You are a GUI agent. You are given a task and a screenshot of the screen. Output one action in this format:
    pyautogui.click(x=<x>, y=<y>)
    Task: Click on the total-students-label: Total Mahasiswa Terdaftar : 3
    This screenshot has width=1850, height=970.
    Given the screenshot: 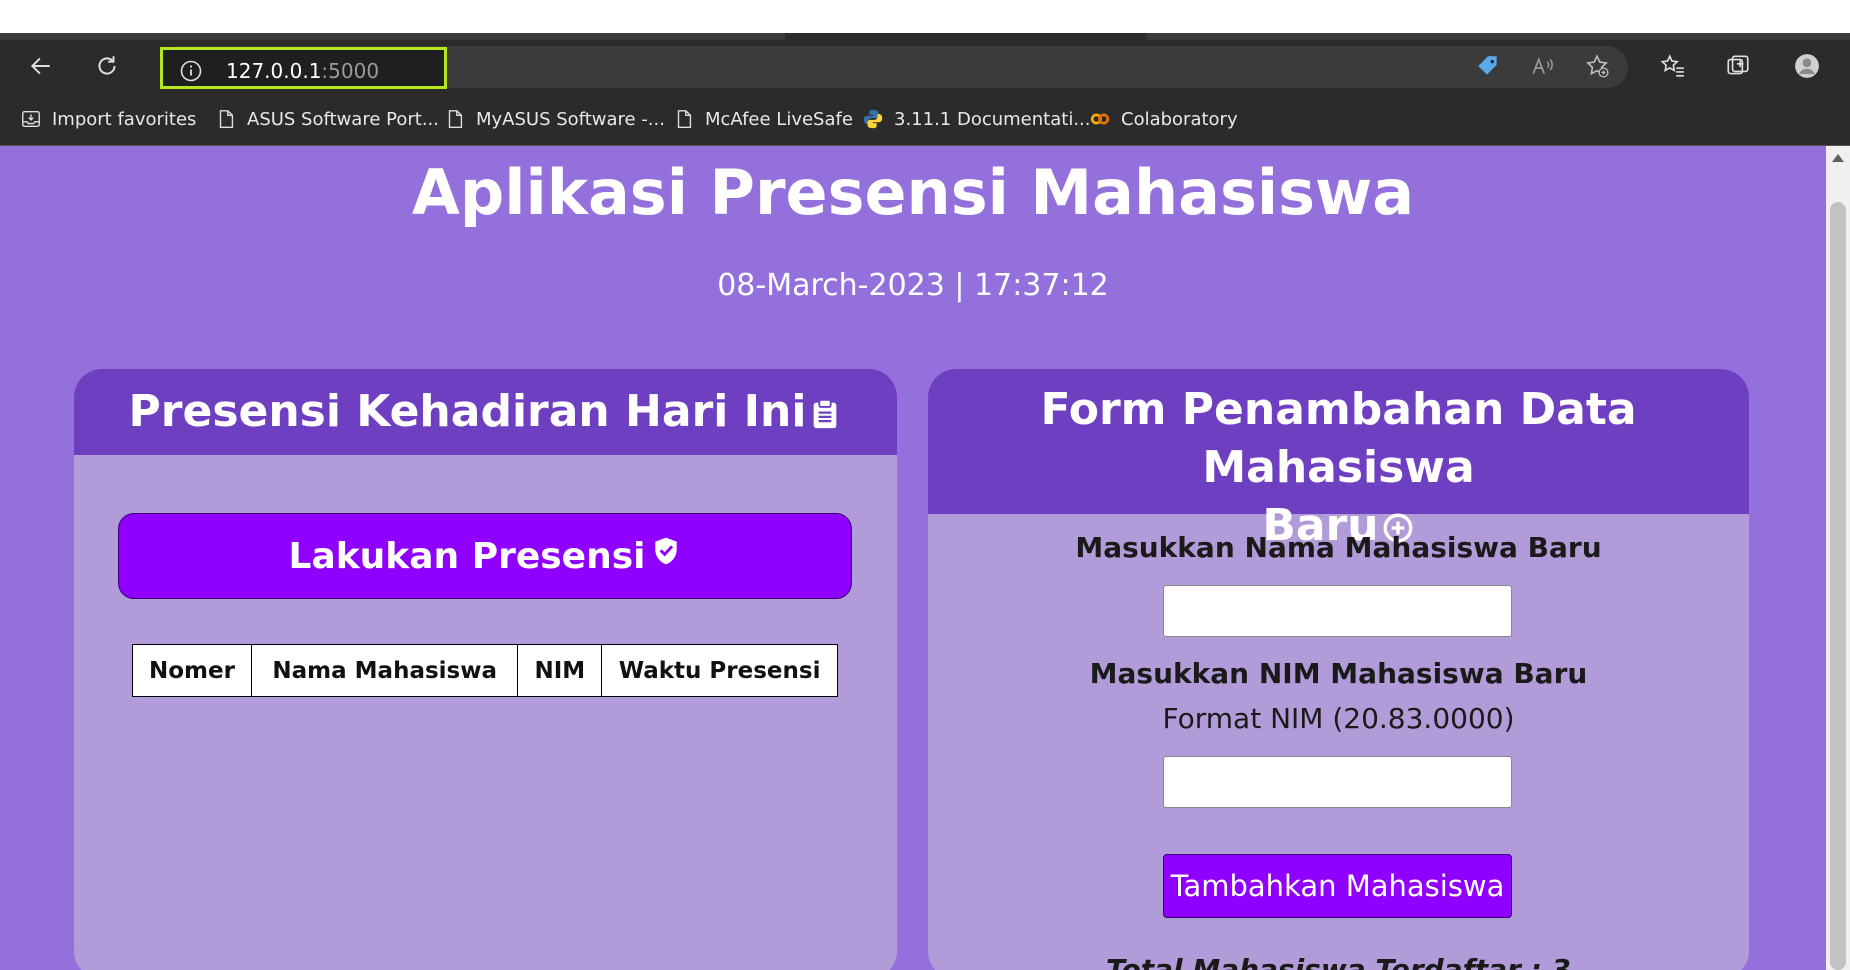 What is the action you would take?
    pyautogui.click(x=1338, y=961)
    